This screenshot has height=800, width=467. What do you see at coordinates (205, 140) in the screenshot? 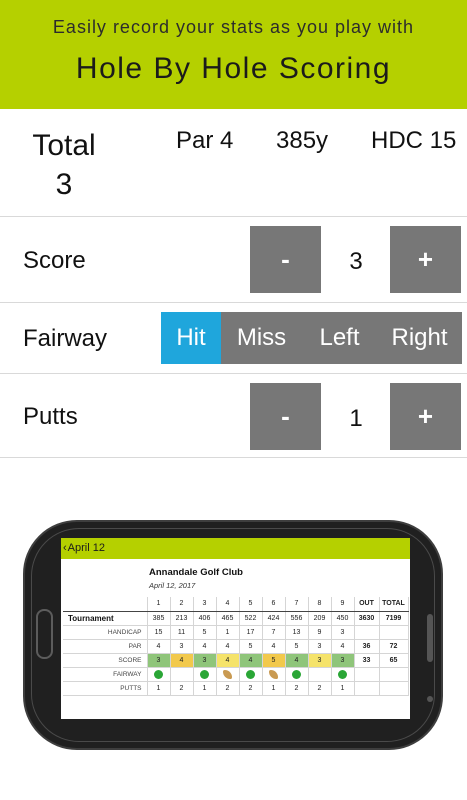
I see `hole-par: Par 4` at bounding box center [205, 140].